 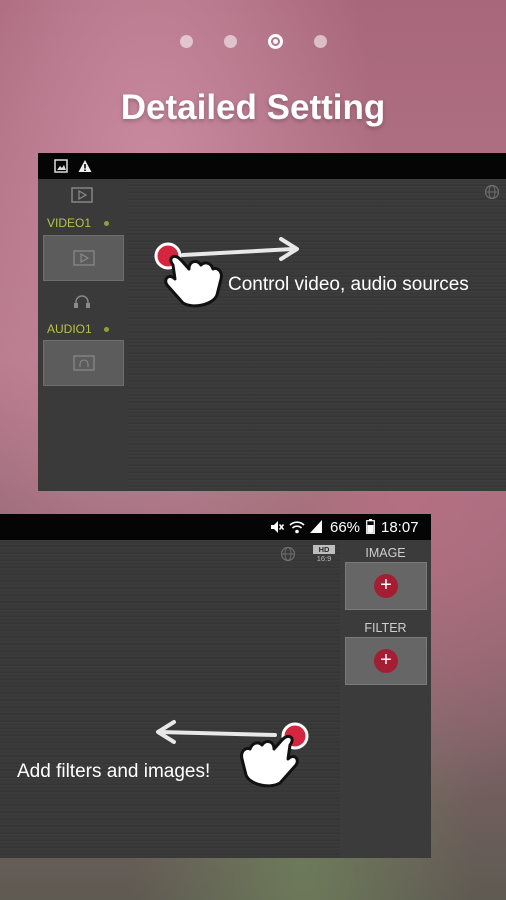 I want to click on filter-slot: +, so click(x=386, y=661).